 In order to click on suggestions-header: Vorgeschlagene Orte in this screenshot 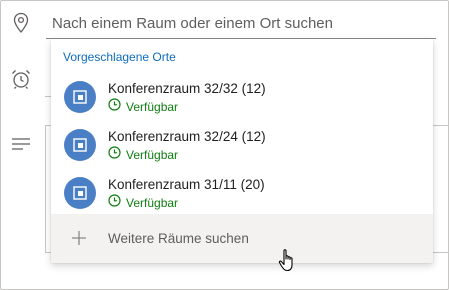, I will do `click(119, 57)`.